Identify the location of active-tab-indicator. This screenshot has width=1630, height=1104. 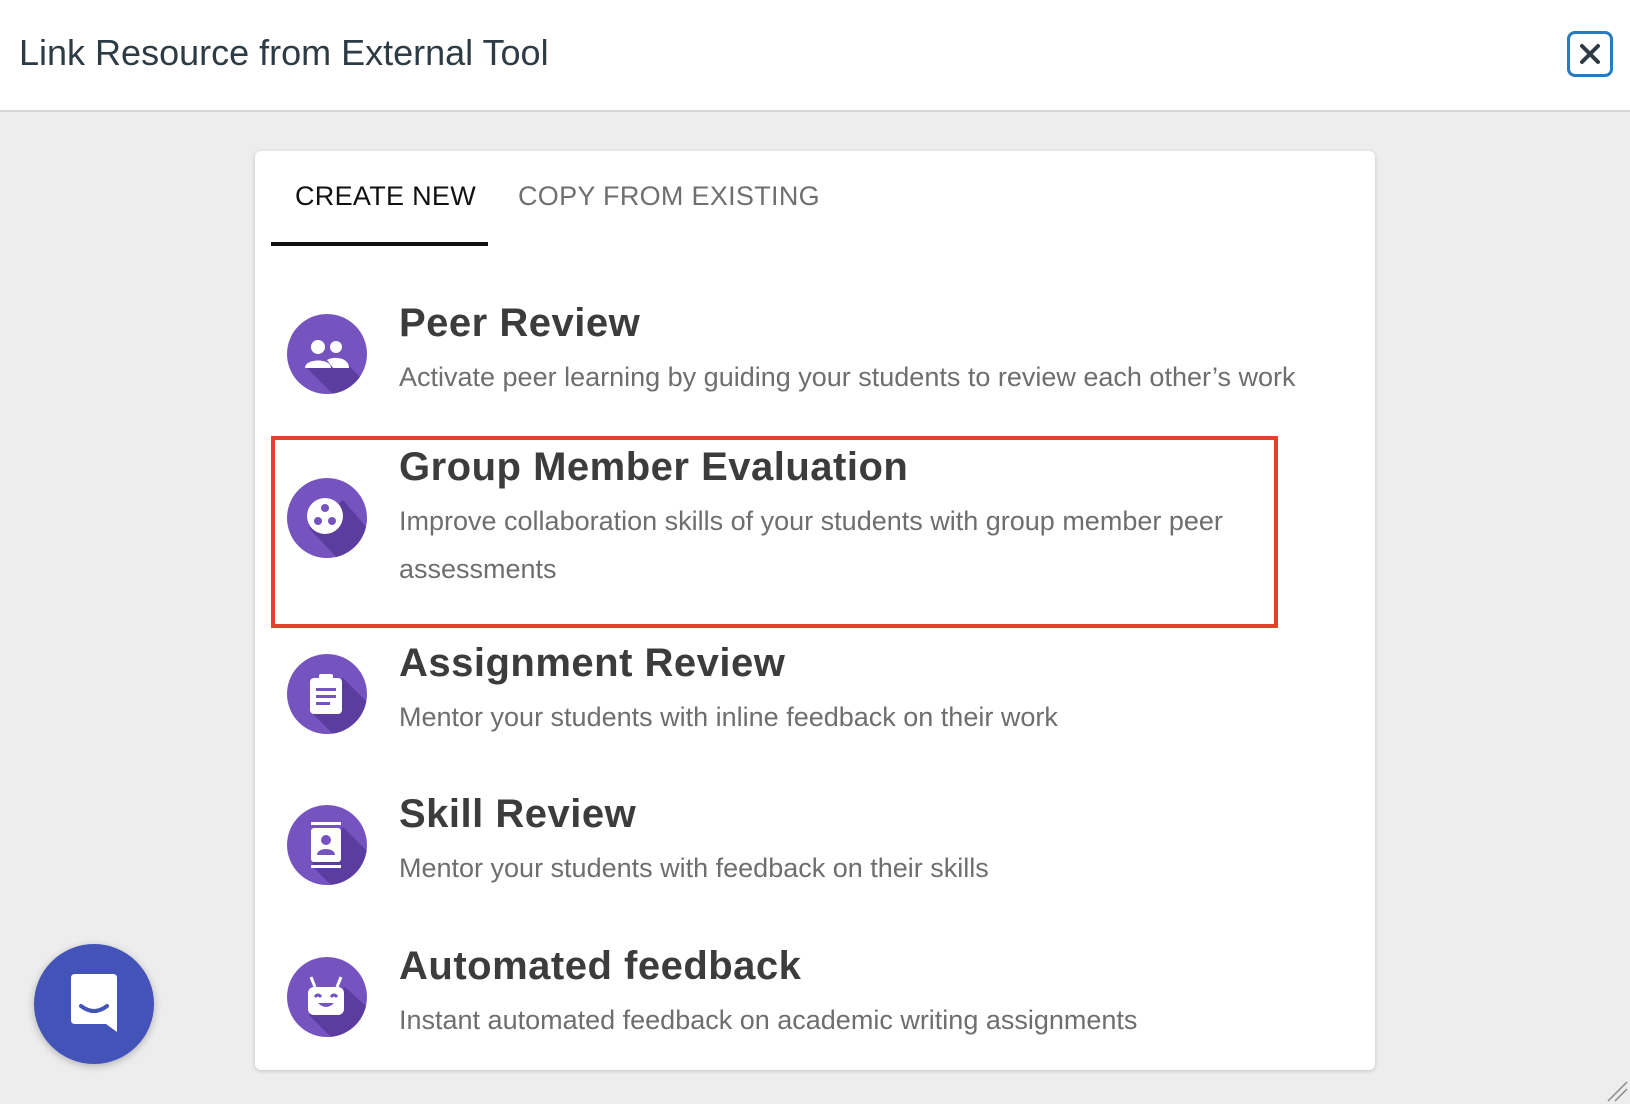
(379, 244).